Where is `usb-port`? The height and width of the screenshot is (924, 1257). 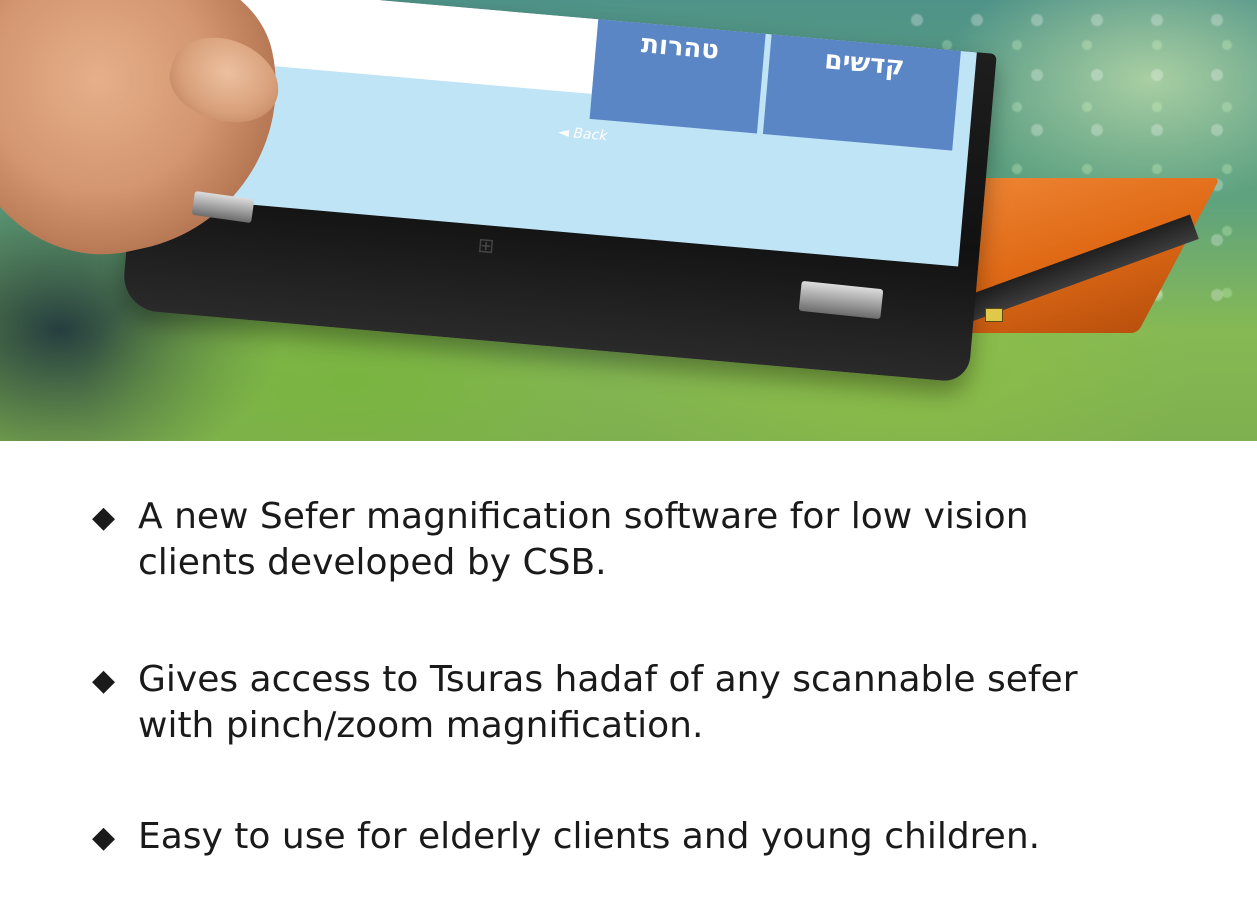
usb-port is located at coordinates (994, 315).